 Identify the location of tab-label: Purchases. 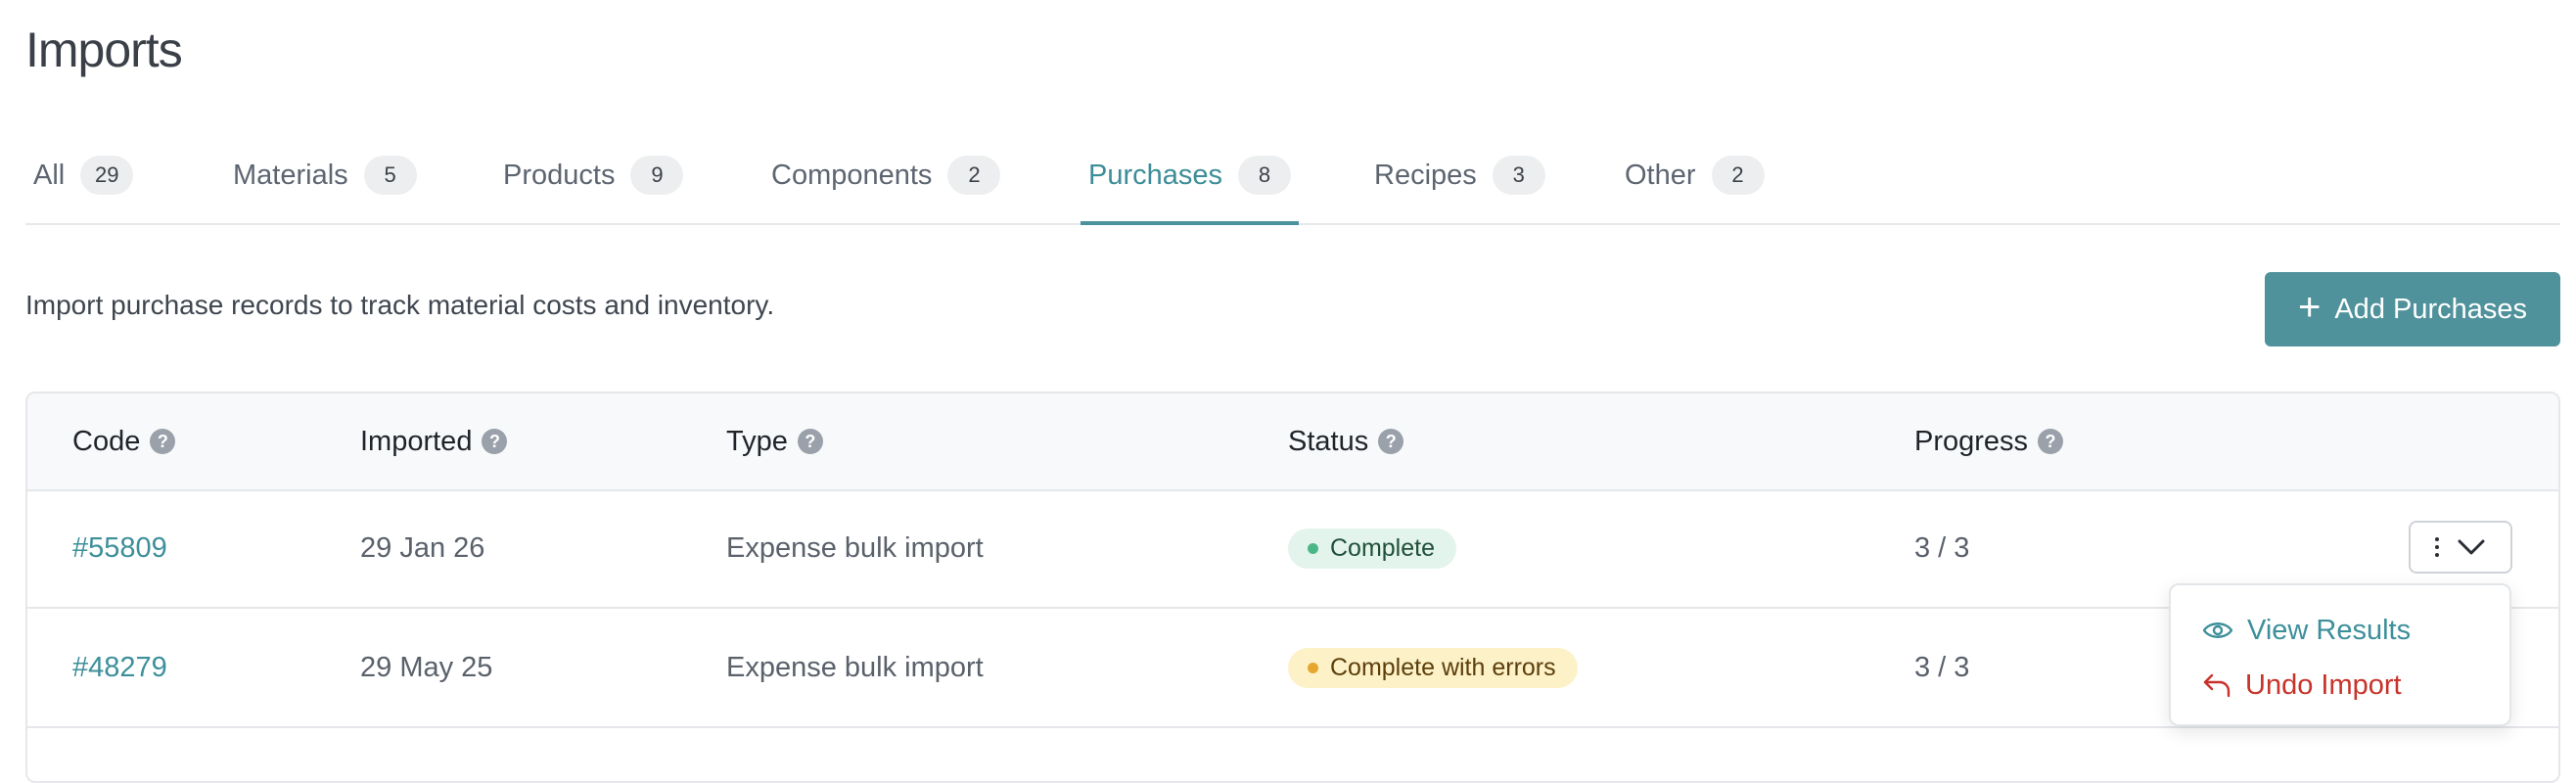
(1156, 175).